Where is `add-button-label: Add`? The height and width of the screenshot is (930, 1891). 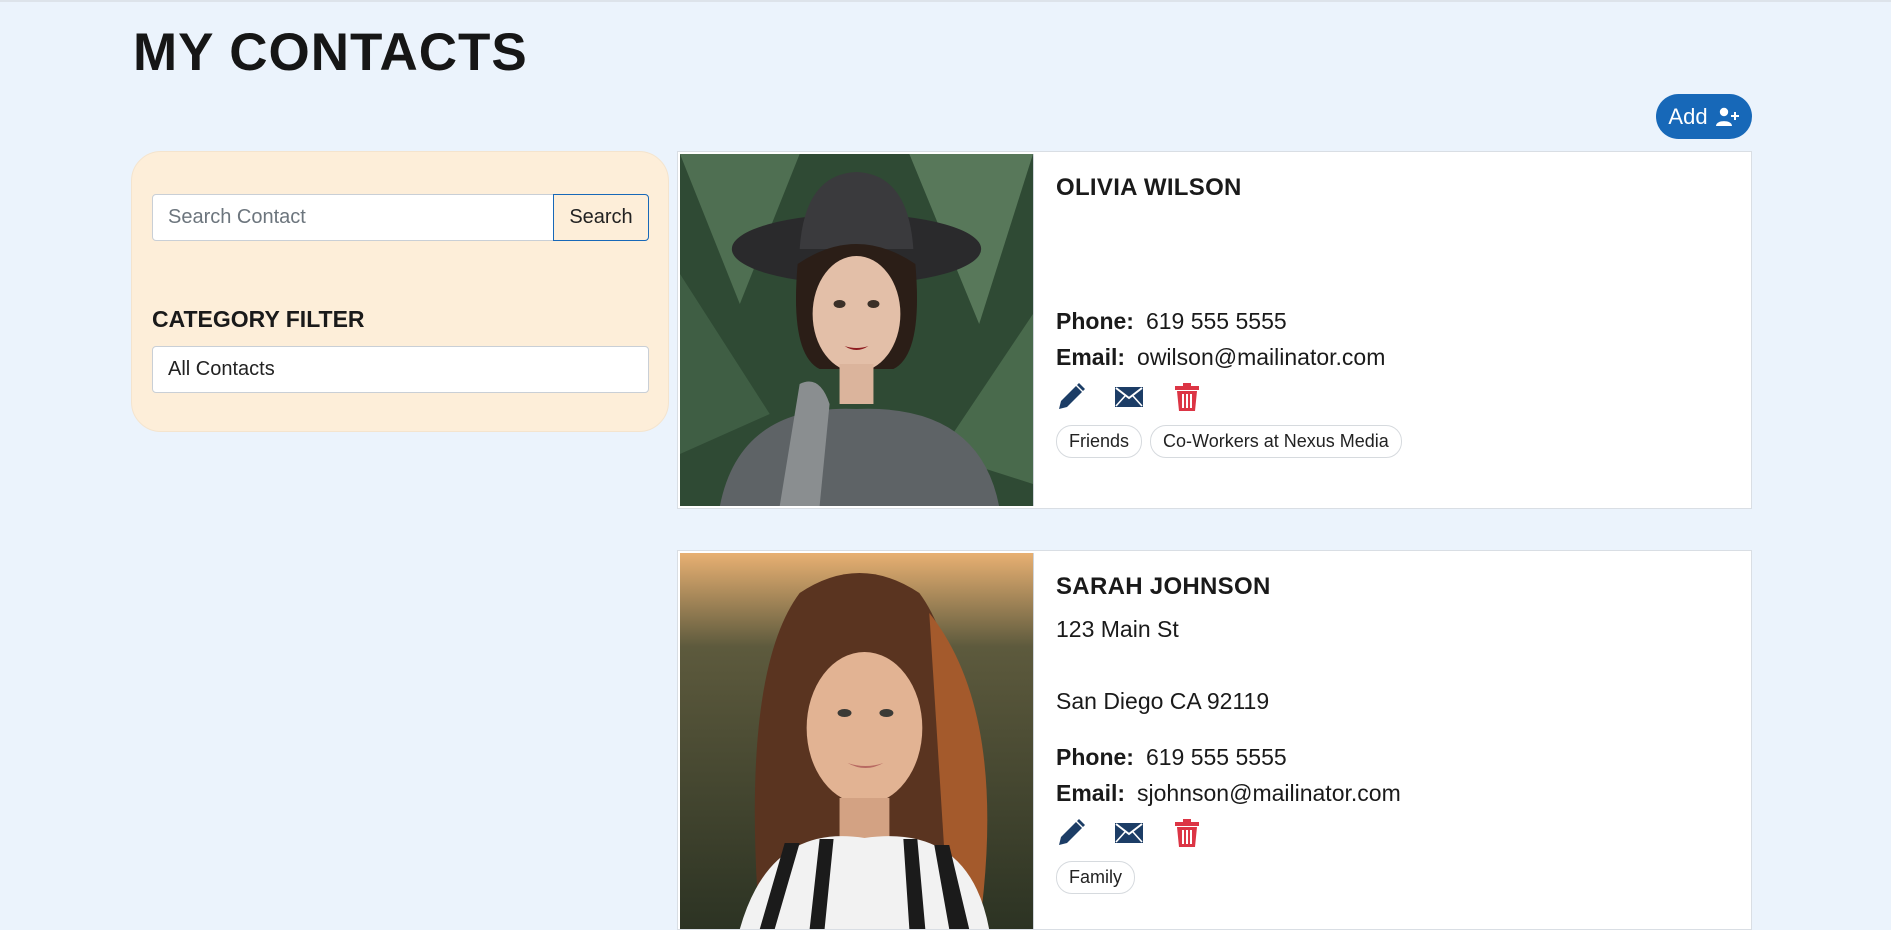 add-button-label: Add is located at coordinates (1688, 116).